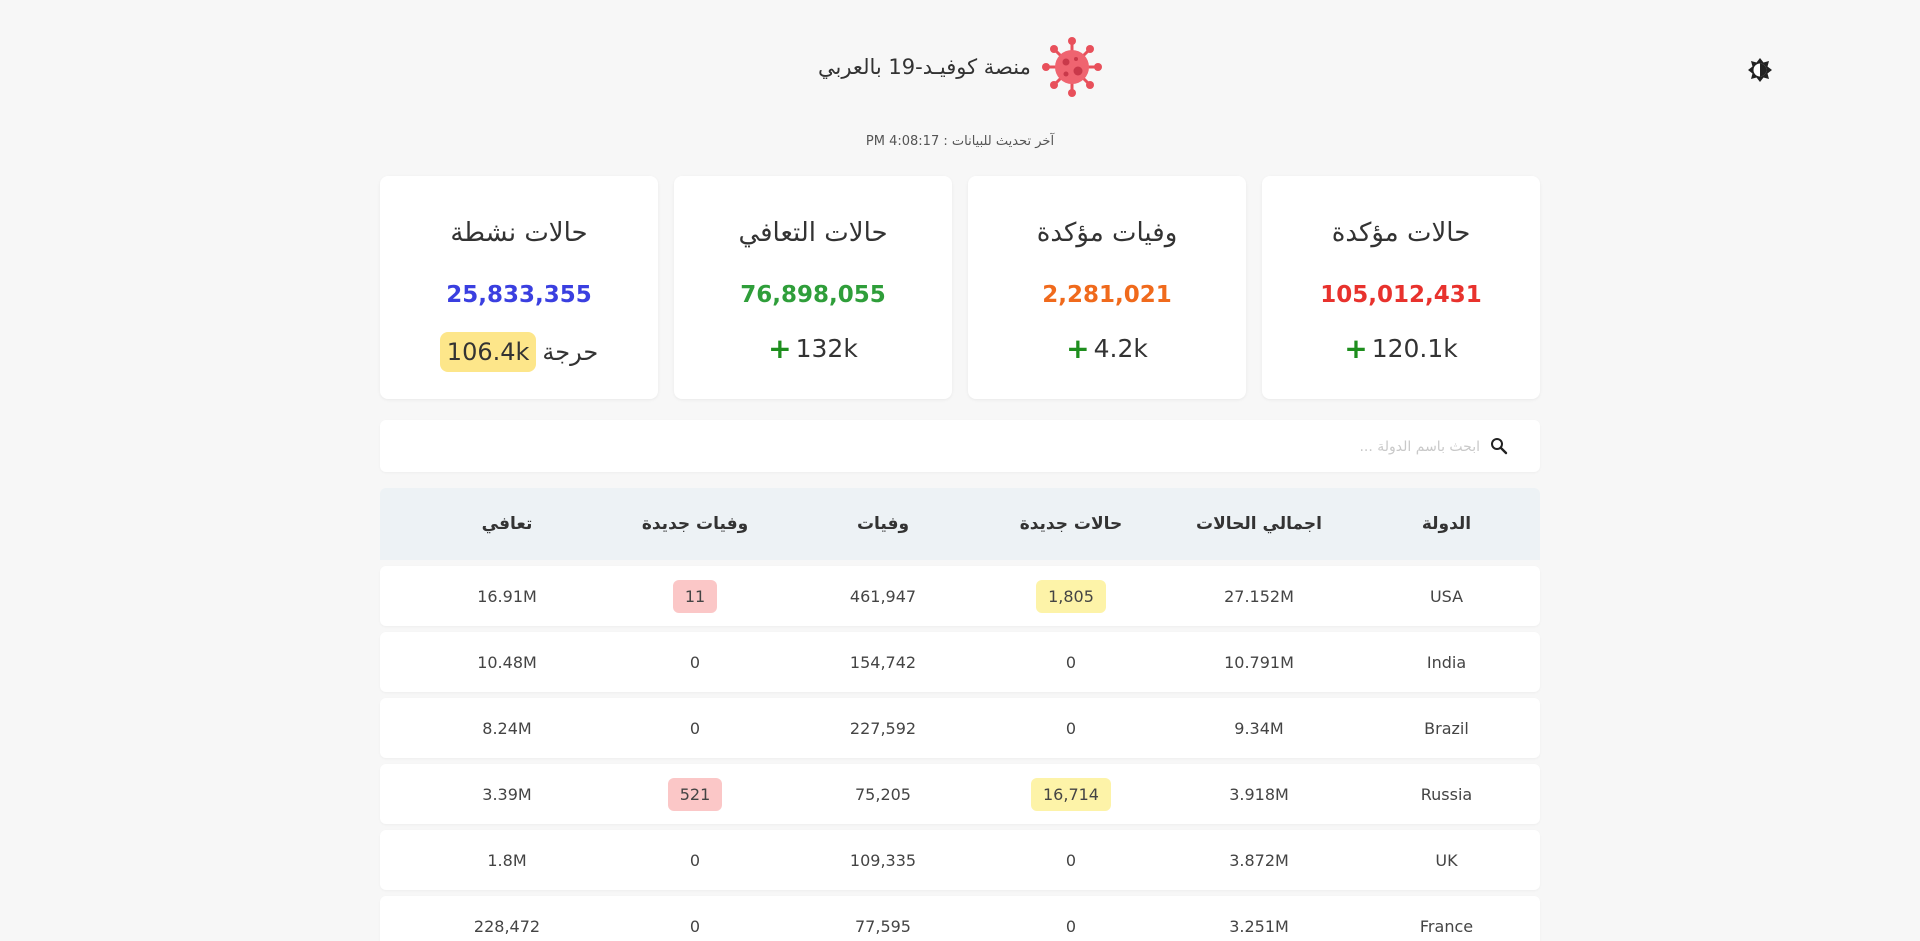 The image size is (1920, 941). I want to click on cell-deaths: 75,205, so click(883, 794).